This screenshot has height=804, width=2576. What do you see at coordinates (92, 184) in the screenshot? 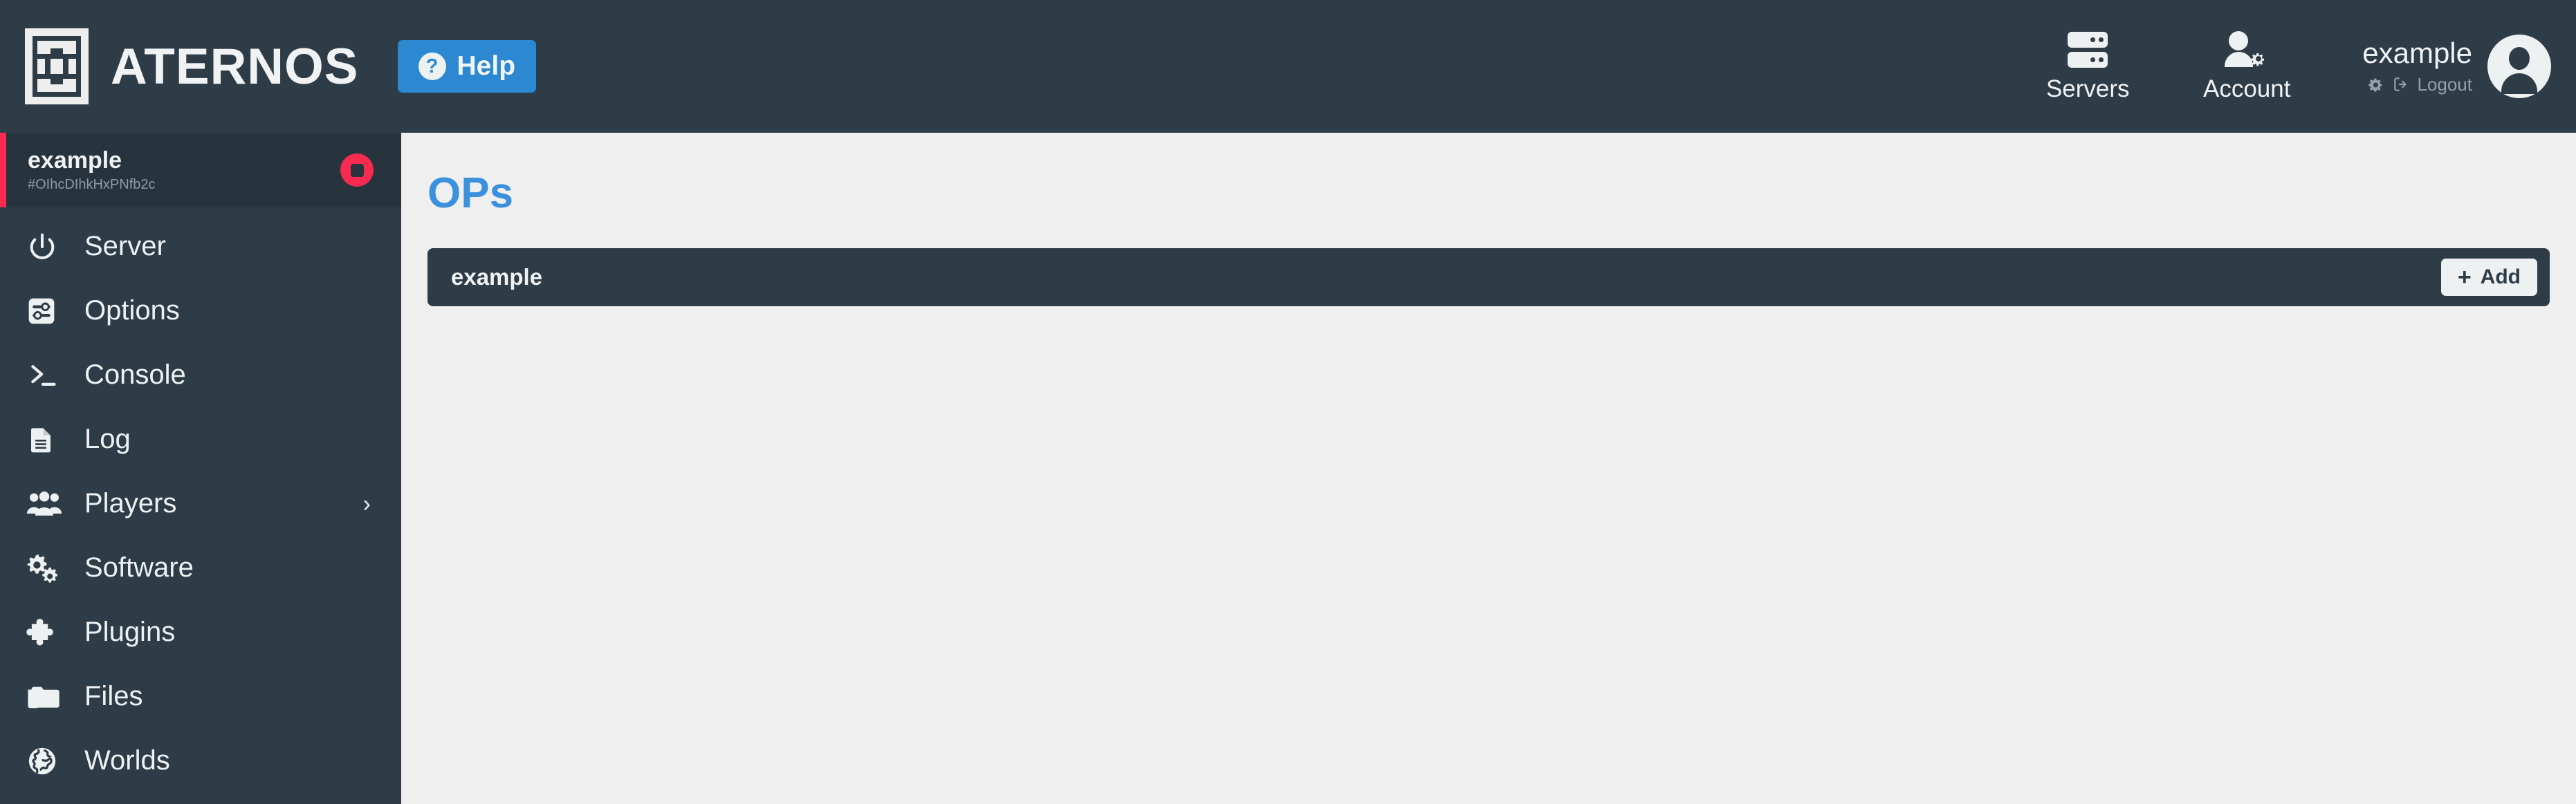
I see `sidebar-server-id: #OIhcDIhkHxPNfb2c` at bounding box center [92, 184].